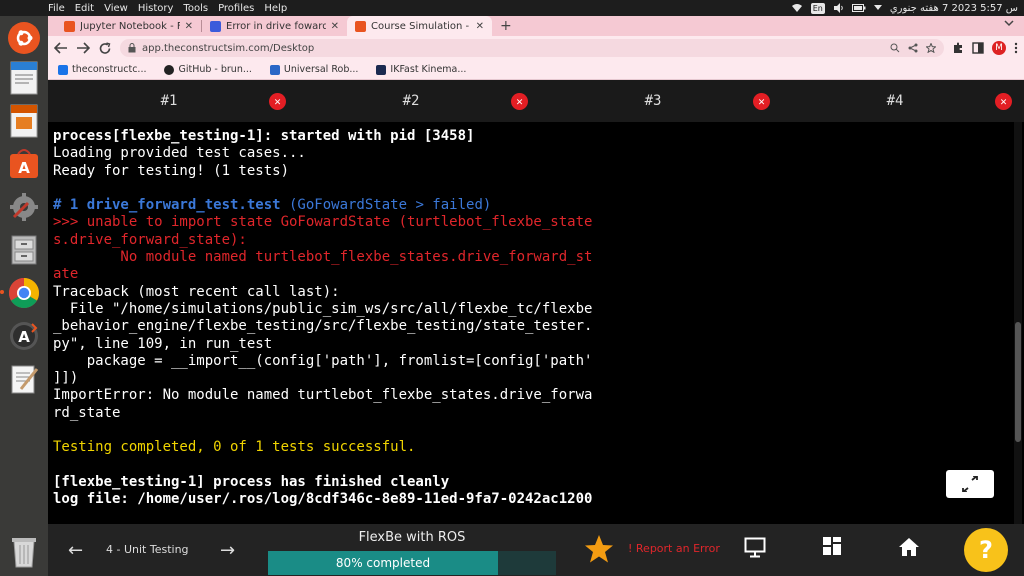 This screenshot has width=1024, height=576. What do you see at coordinates (169, 69) in the screenshot?
I see `github-icon` at bounding box center [169, 69].